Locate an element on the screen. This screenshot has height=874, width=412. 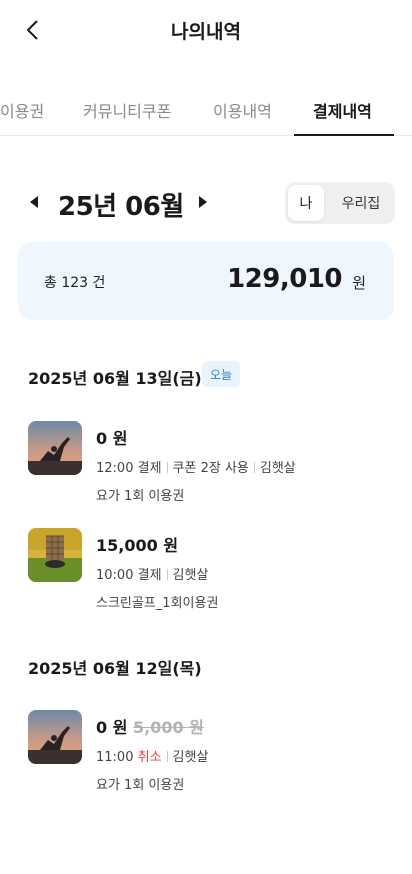
header-bar: 나의내역 is located at coordinates (206, 31).